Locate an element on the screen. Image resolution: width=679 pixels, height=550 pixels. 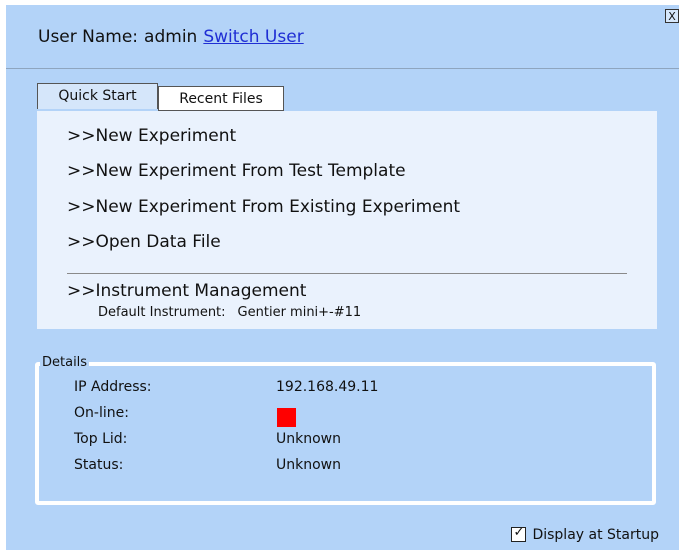
display-at-startup: ✓ Display at Startup is located at coordinates (585, 535).